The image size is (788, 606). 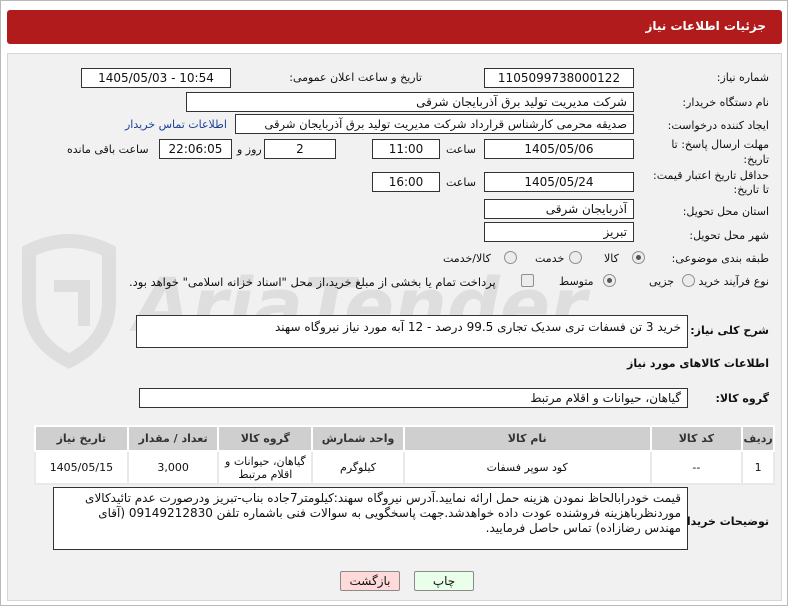 What do you see at coordinates (730, 281) in the screenshot?
I see `process-type-label: نوع فرآیند خرید :` at bounding box center [730, 281].